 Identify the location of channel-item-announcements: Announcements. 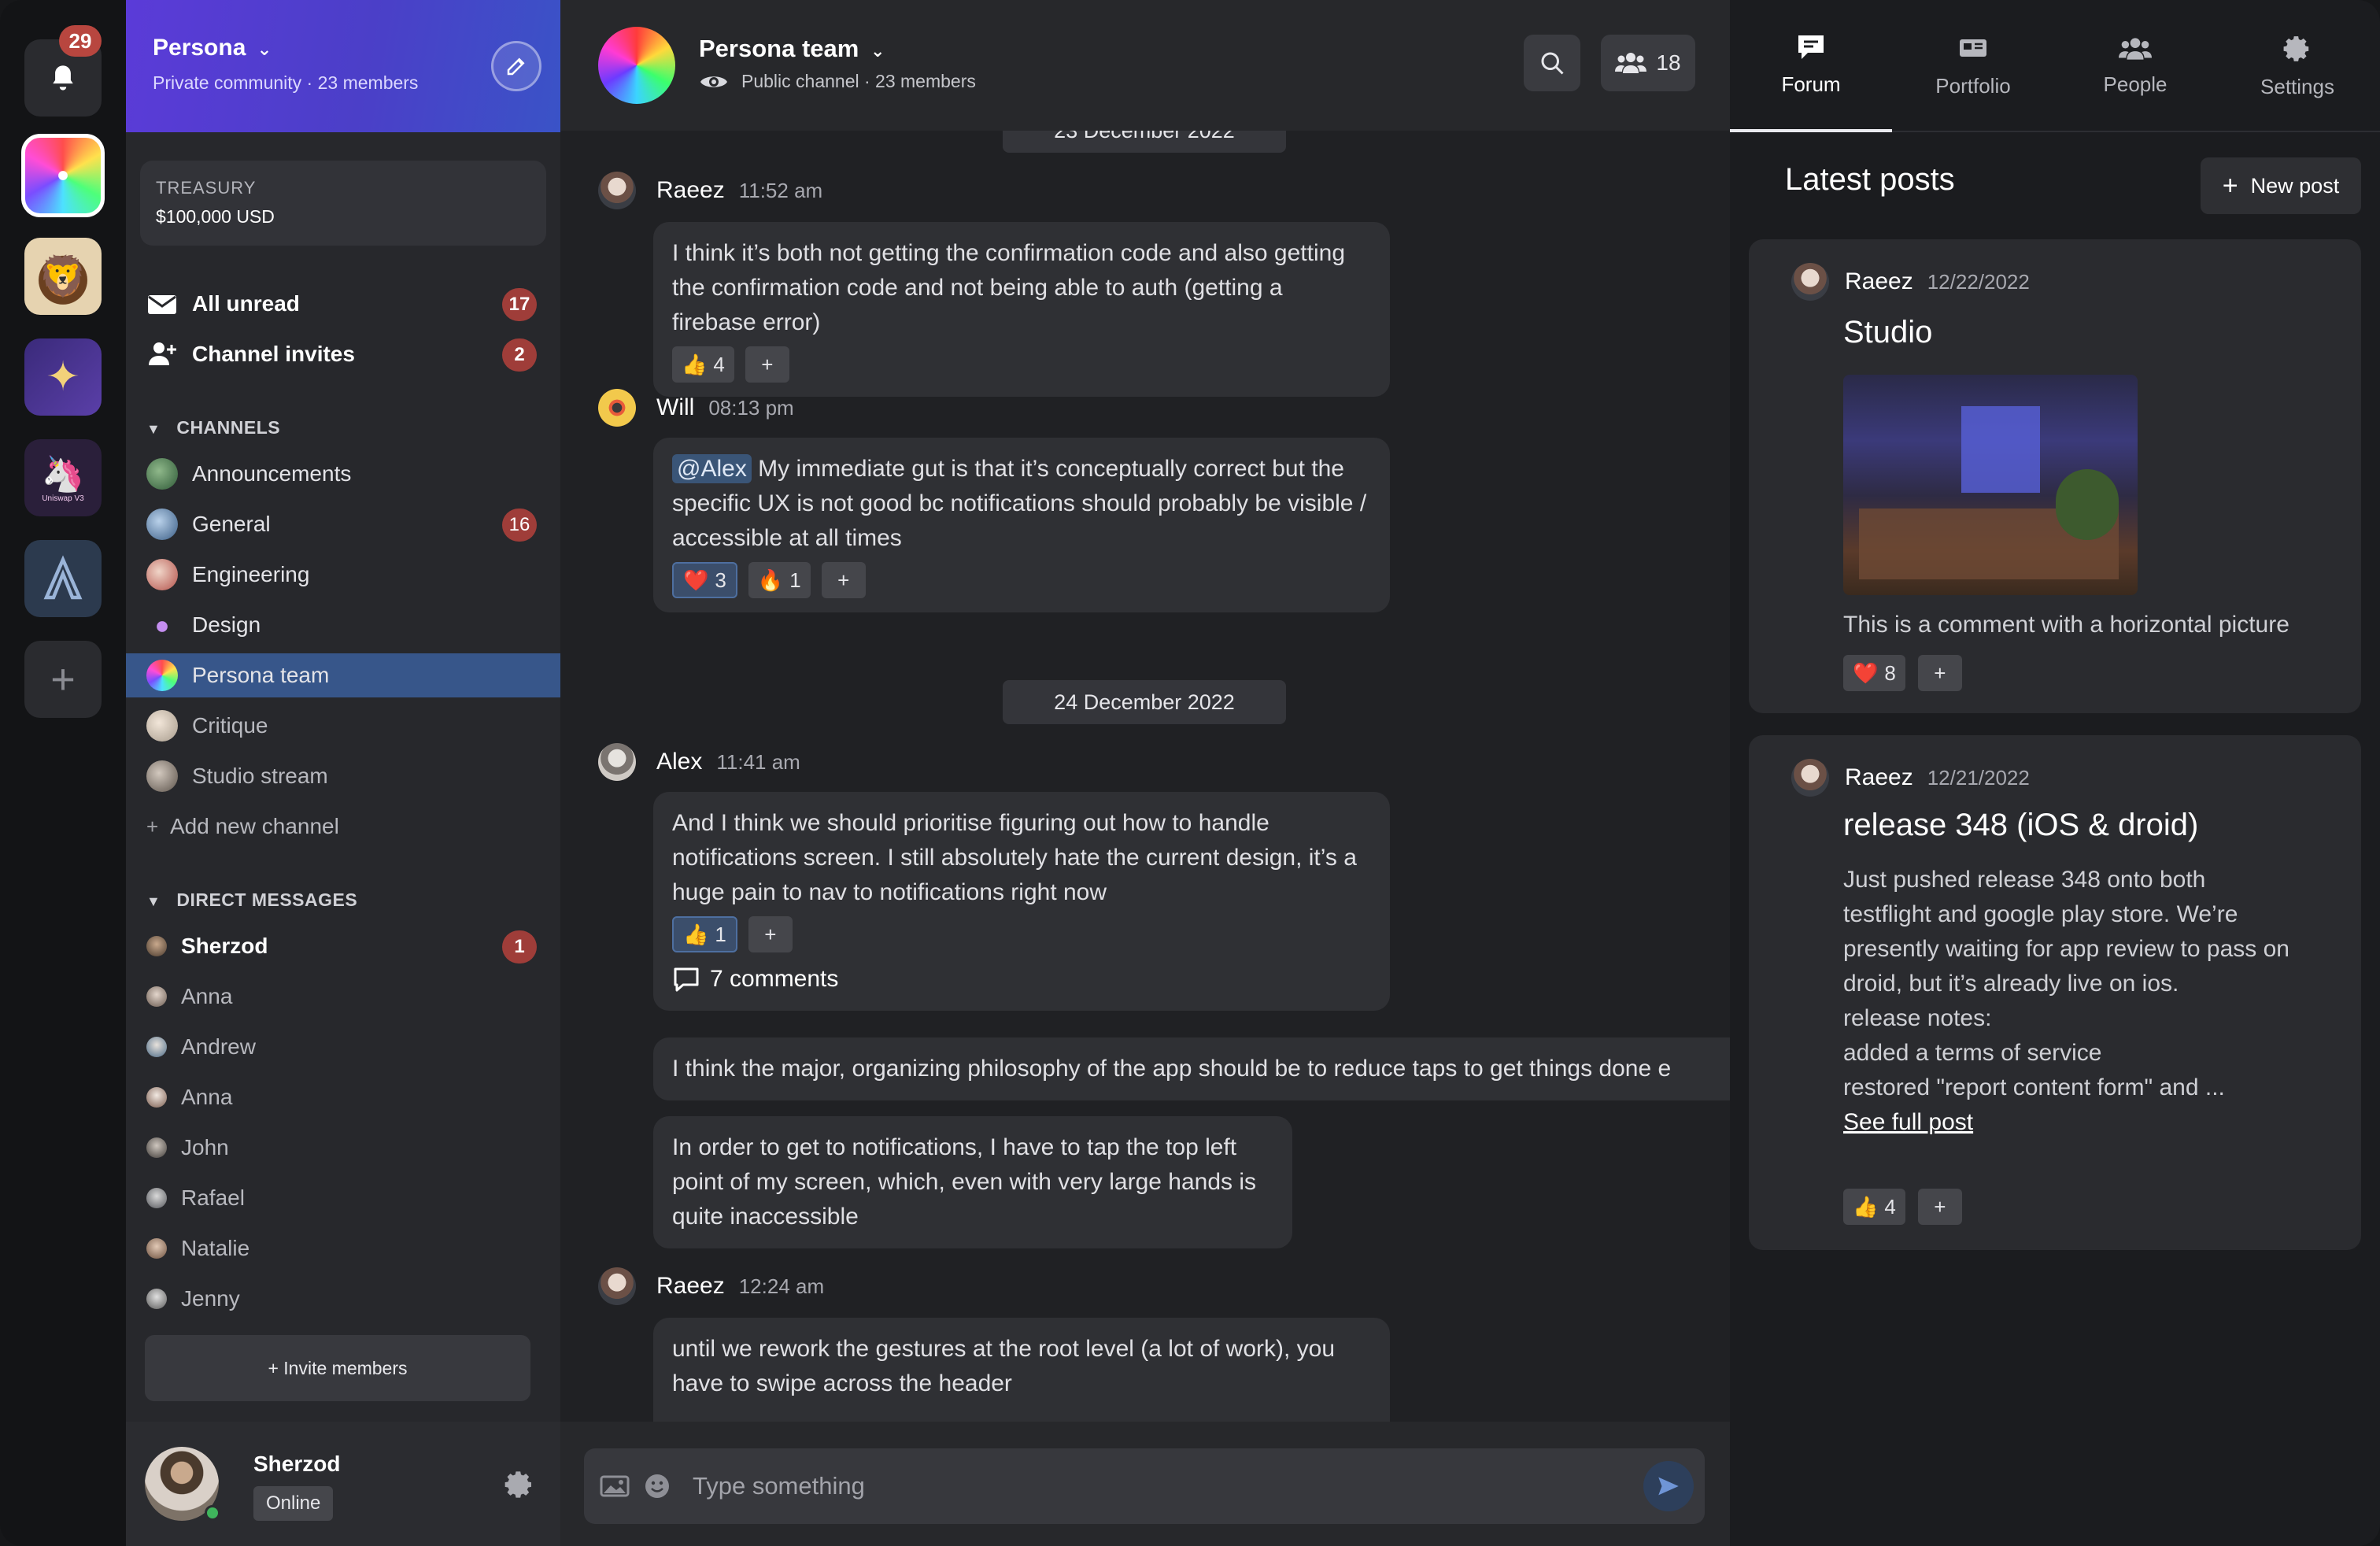
(343, 474).